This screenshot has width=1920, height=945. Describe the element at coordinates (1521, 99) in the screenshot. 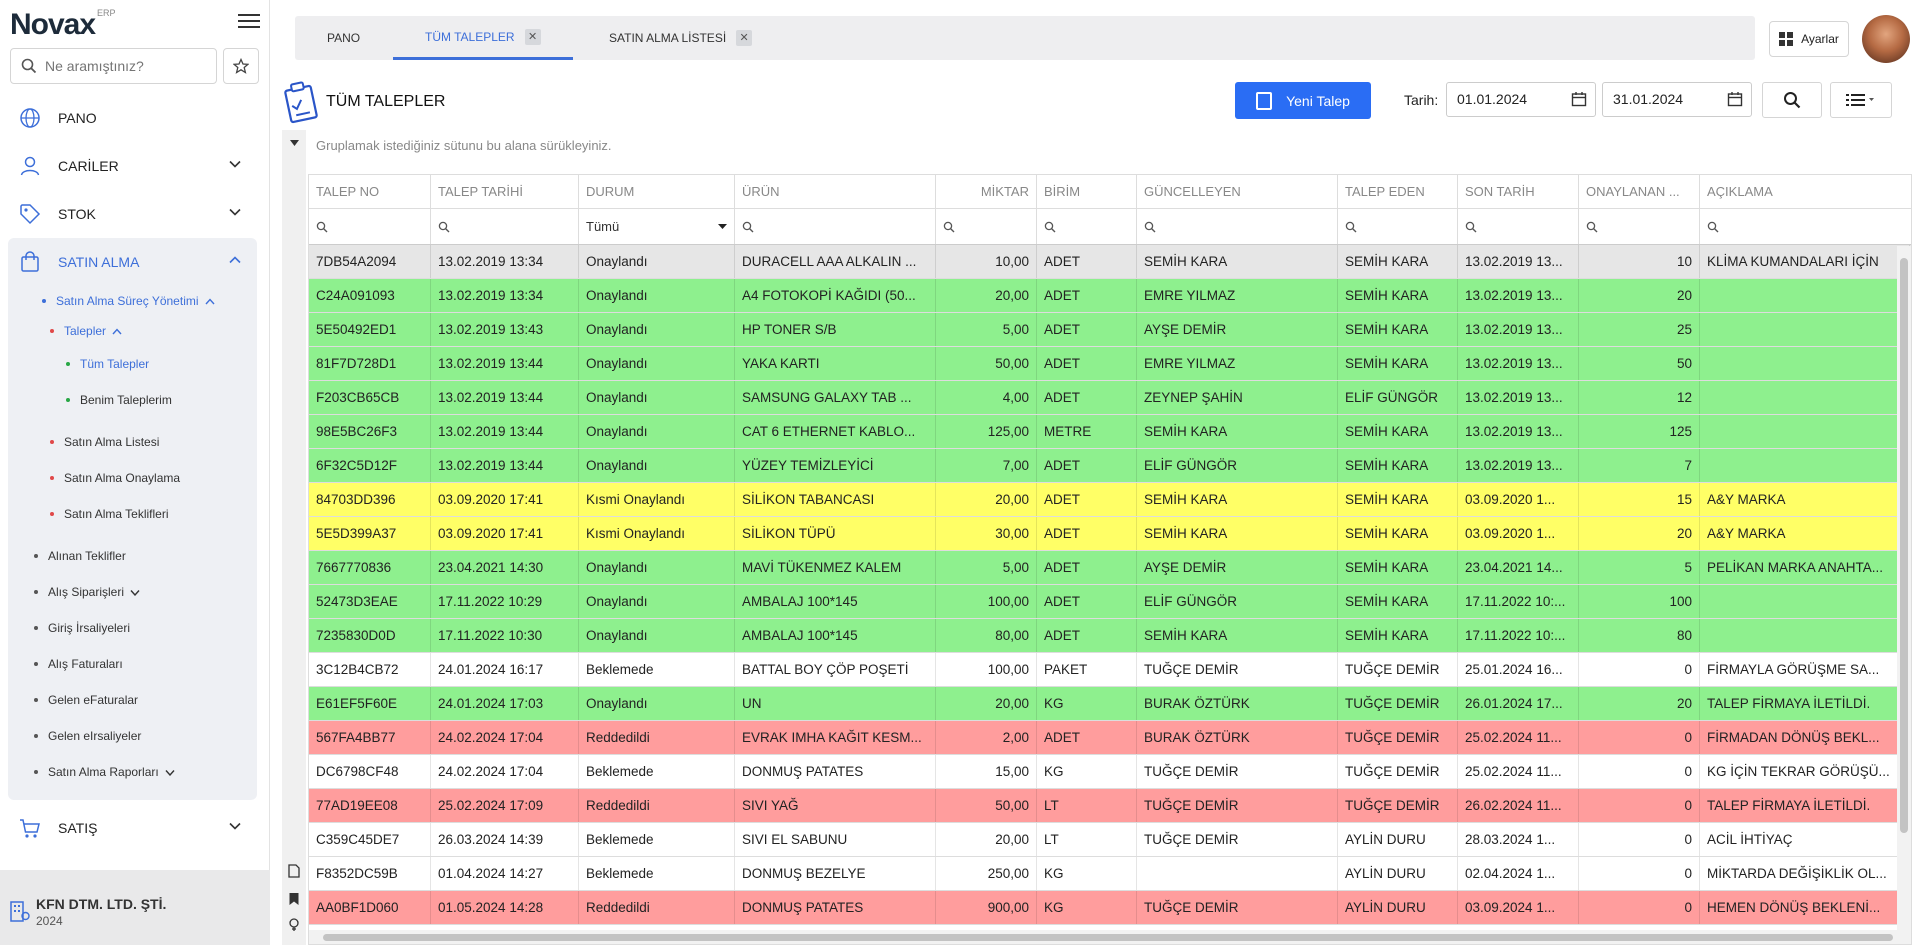

I see `date-from-input: 01.01.2024` at that location.